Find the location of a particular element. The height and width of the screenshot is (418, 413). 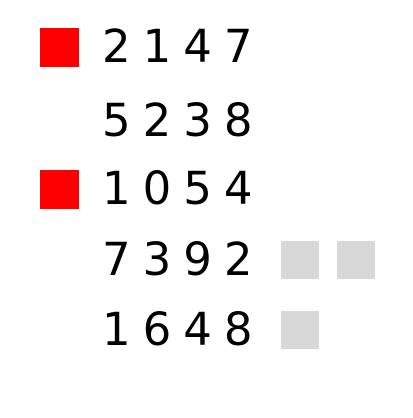

digit-sequence: 1648 is located at coordinates (183, 329).